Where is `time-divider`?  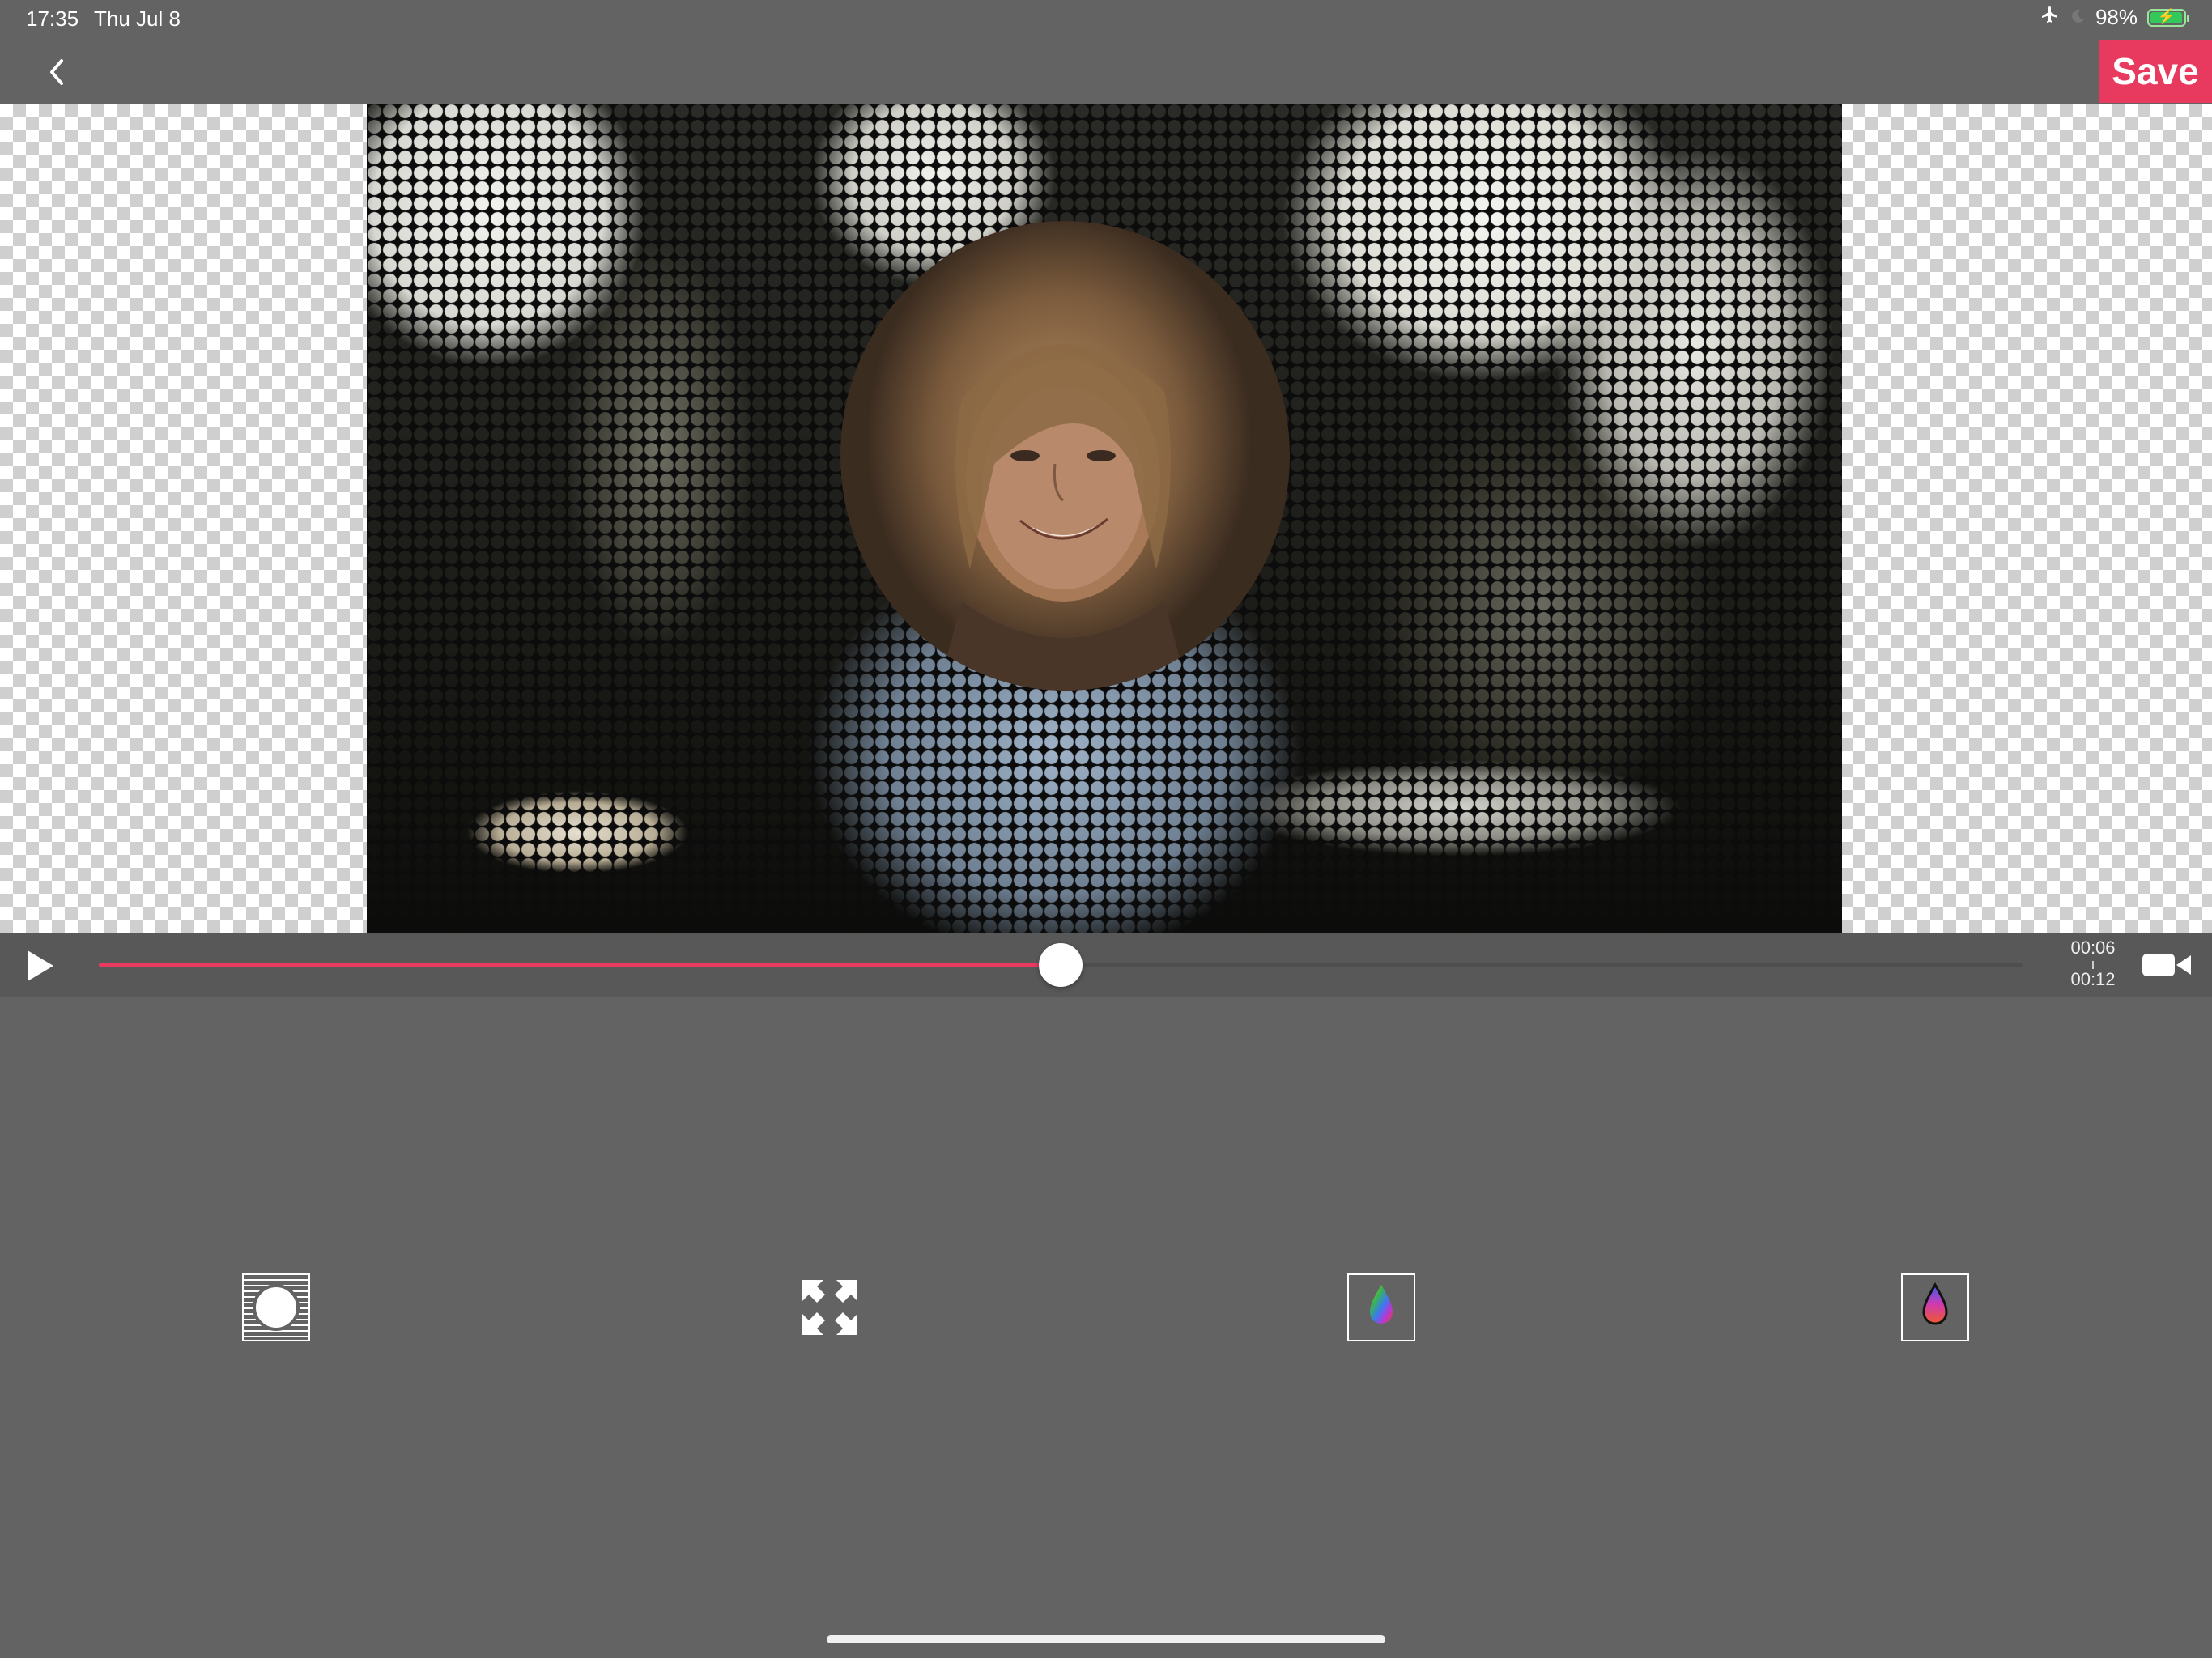
time-divider is located at coordinates (2093, 965).